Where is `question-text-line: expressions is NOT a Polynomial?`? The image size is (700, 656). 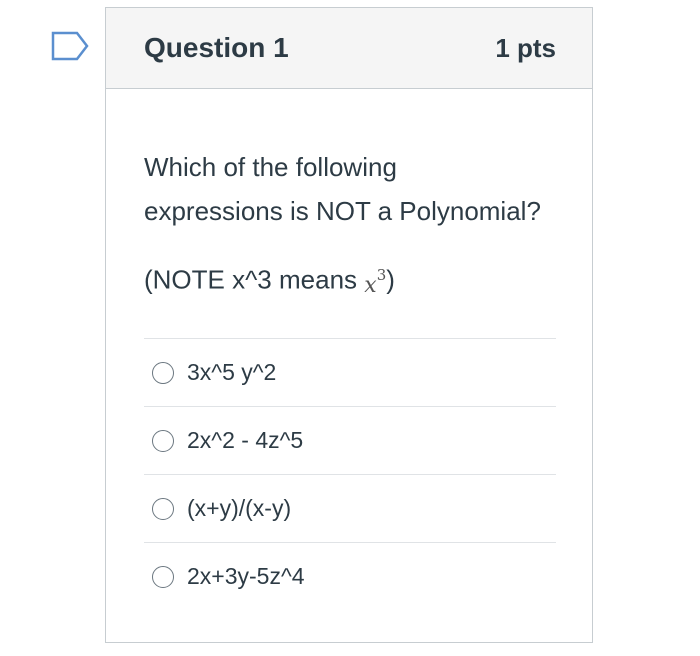
question-text-line: expressions is NOT a Polynomial? is located at coordinates (342, 211).